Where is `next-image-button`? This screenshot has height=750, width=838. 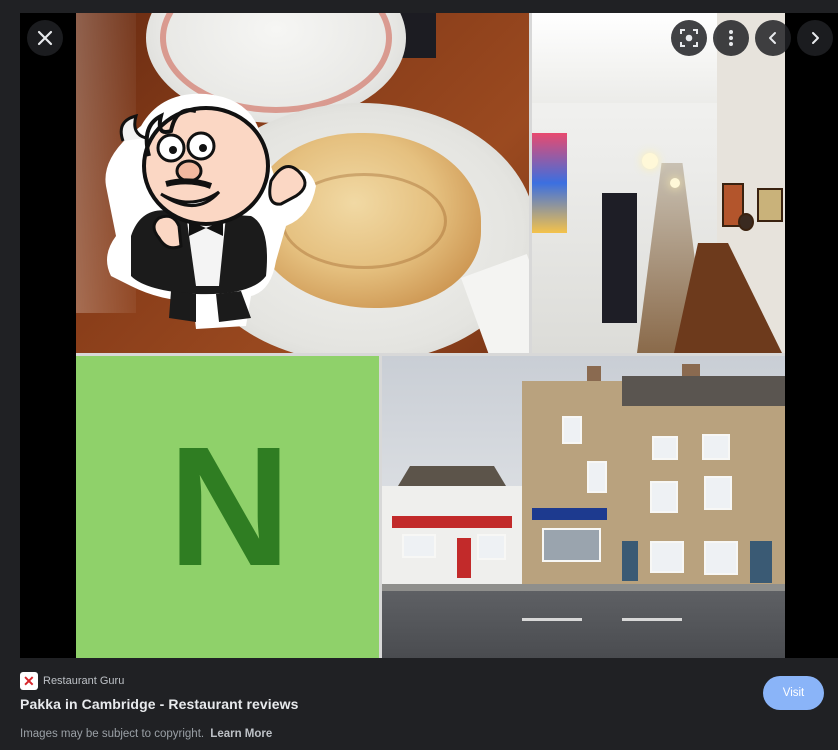 next-image-button is located at coordinates (815, 38).